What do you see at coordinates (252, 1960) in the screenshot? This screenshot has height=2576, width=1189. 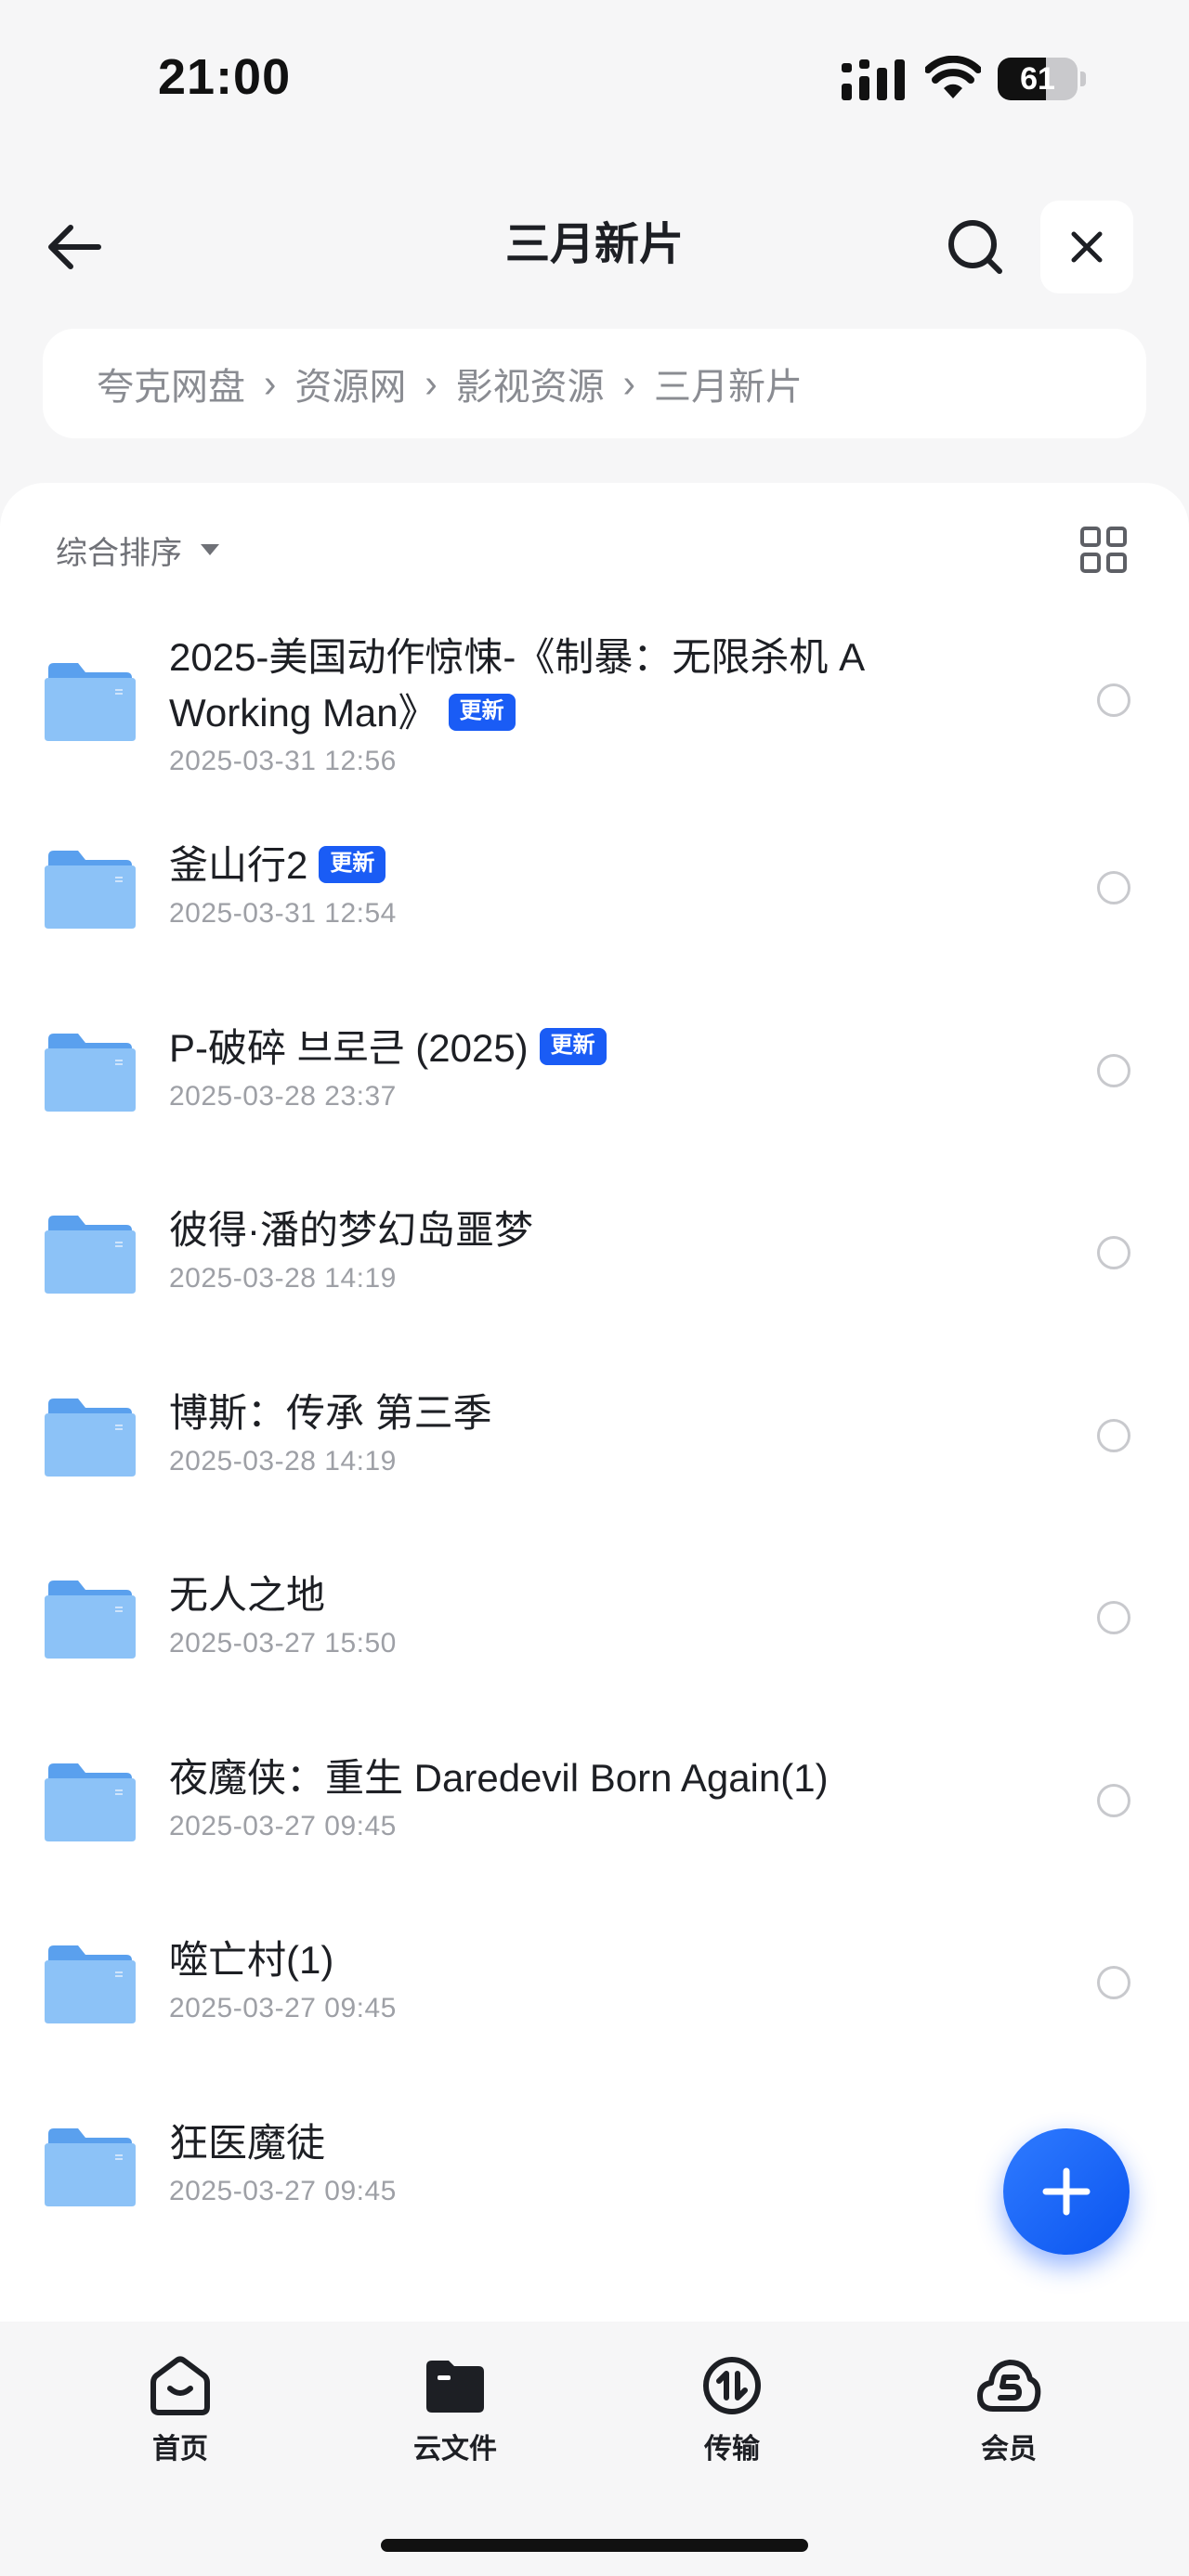 I see `file-name: 噬亡村(1)` at bounding box center [252, 1960].